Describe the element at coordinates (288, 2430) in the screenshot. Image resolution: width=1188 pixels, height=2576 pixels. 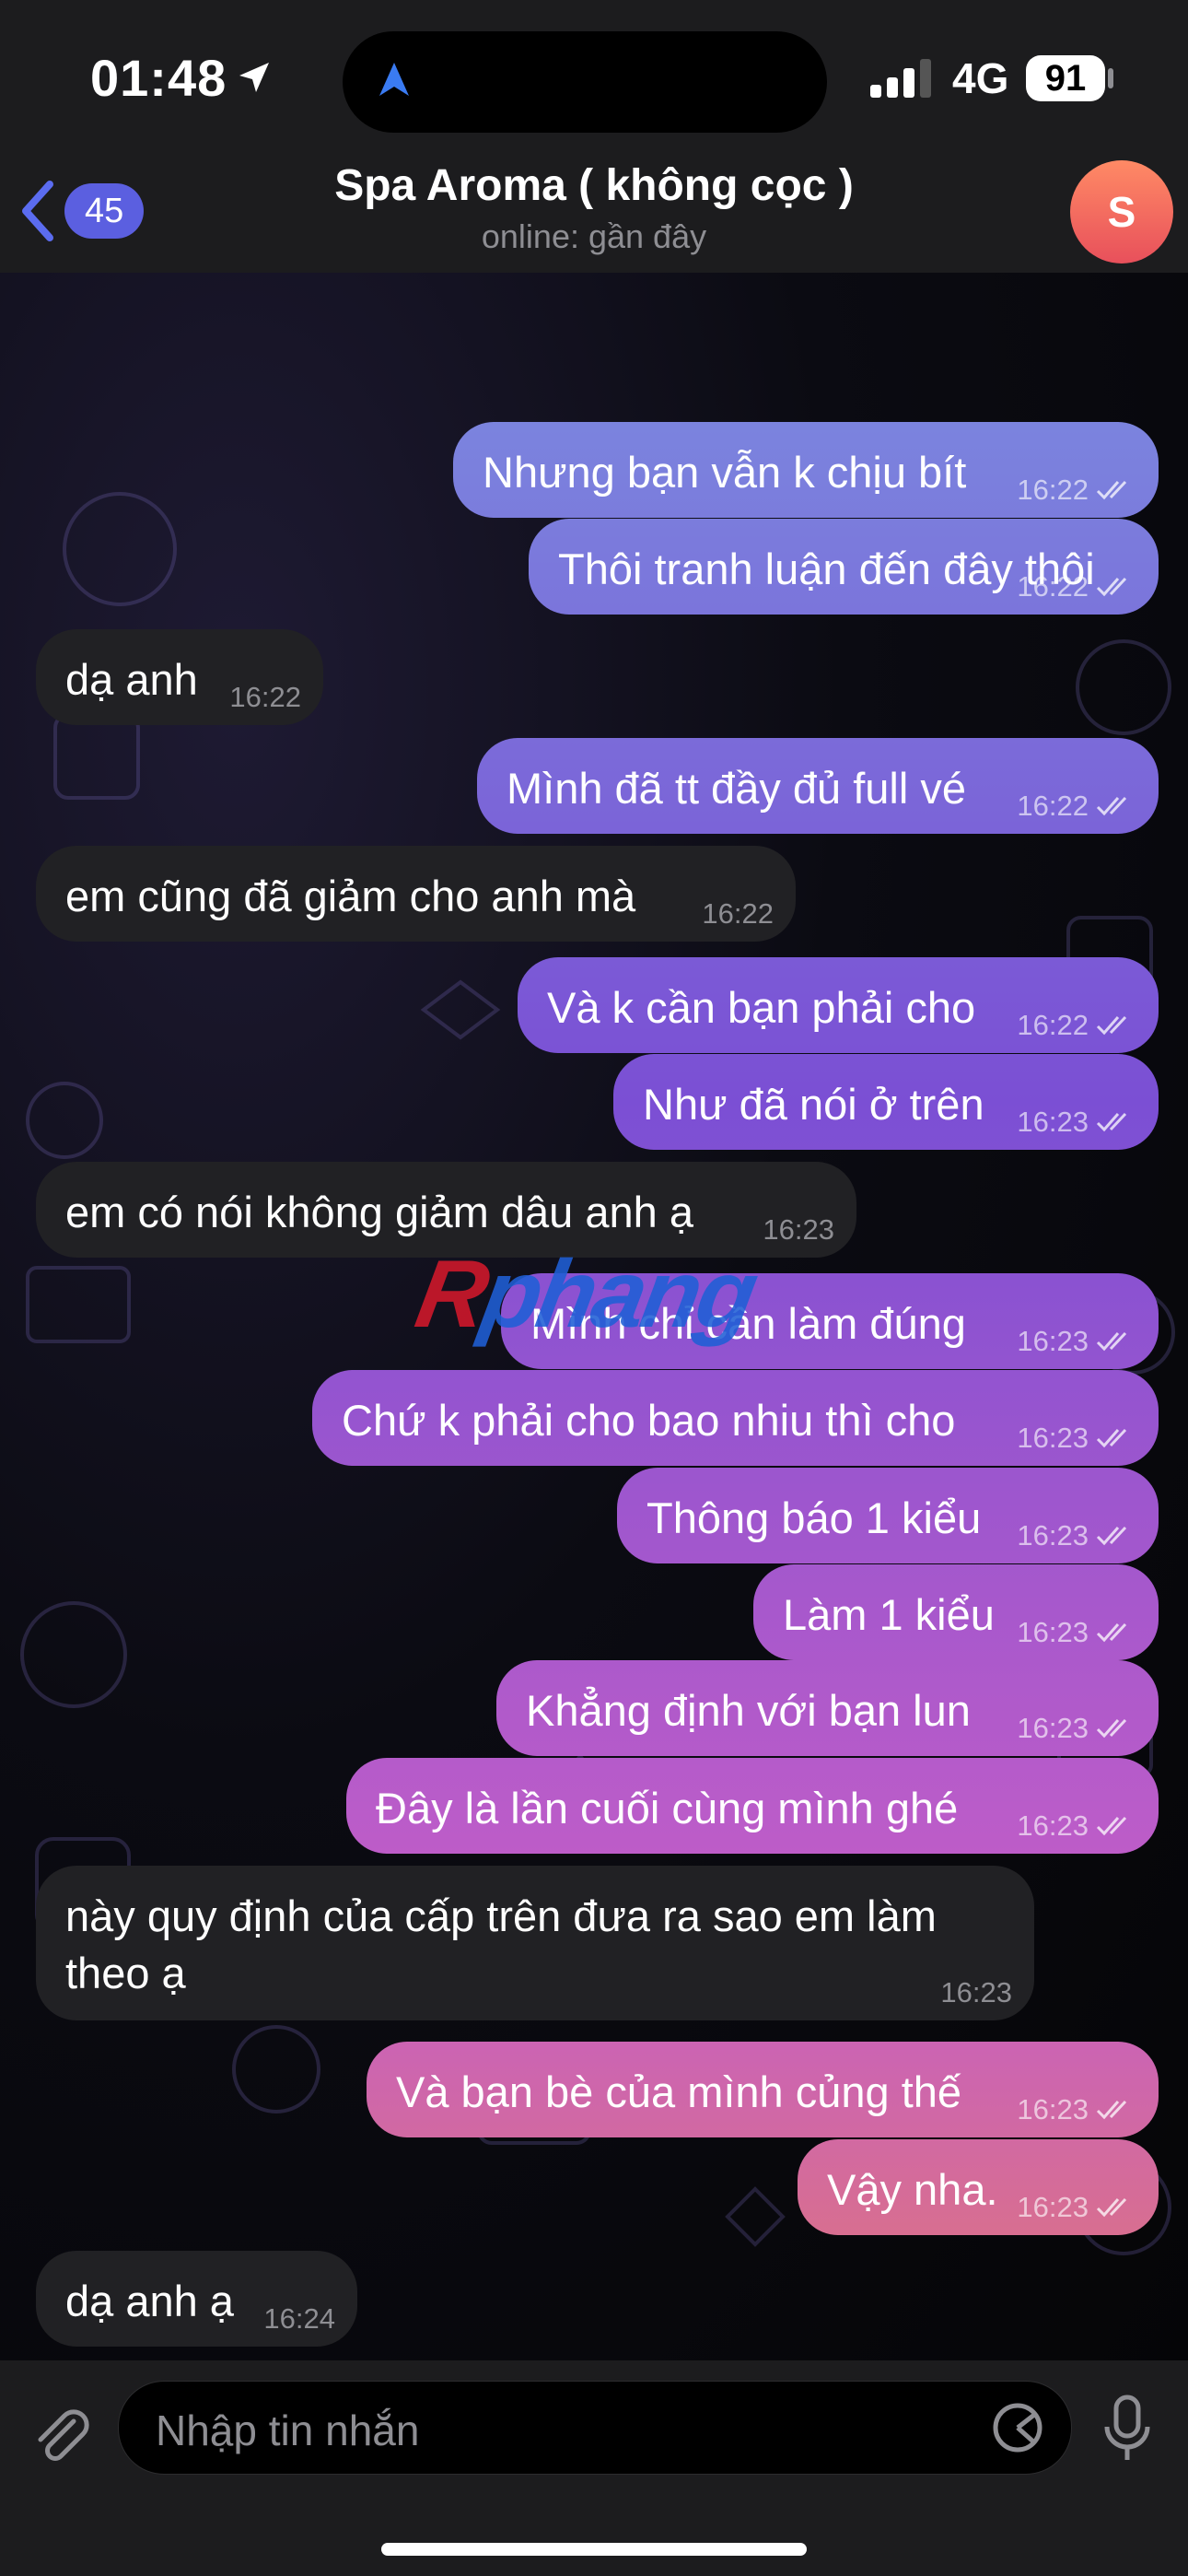
I see `message-input-placeholder: Nhập tin nhắn` at that location.